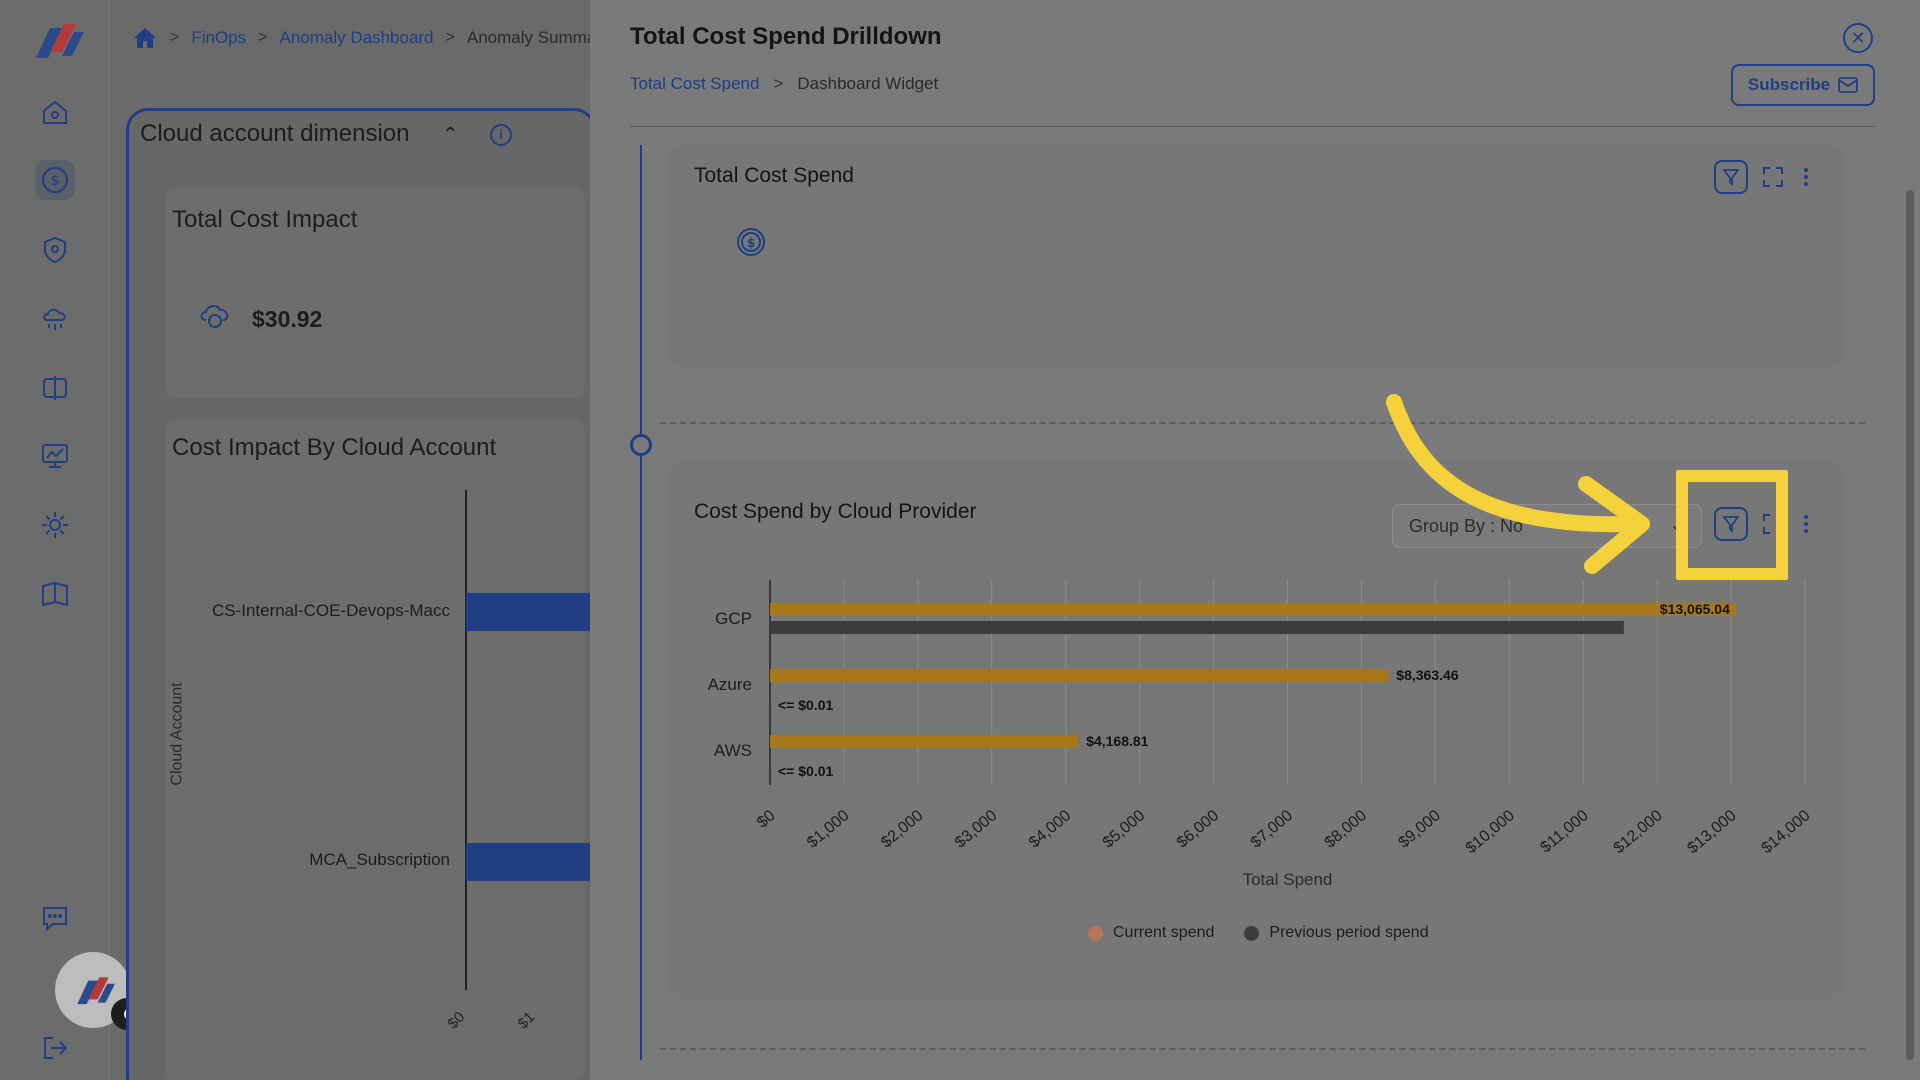  What do you see at coordinates (528, 862) in the screenshot?
I see `bar-mca-subscription` at bounding box center [528, 862].